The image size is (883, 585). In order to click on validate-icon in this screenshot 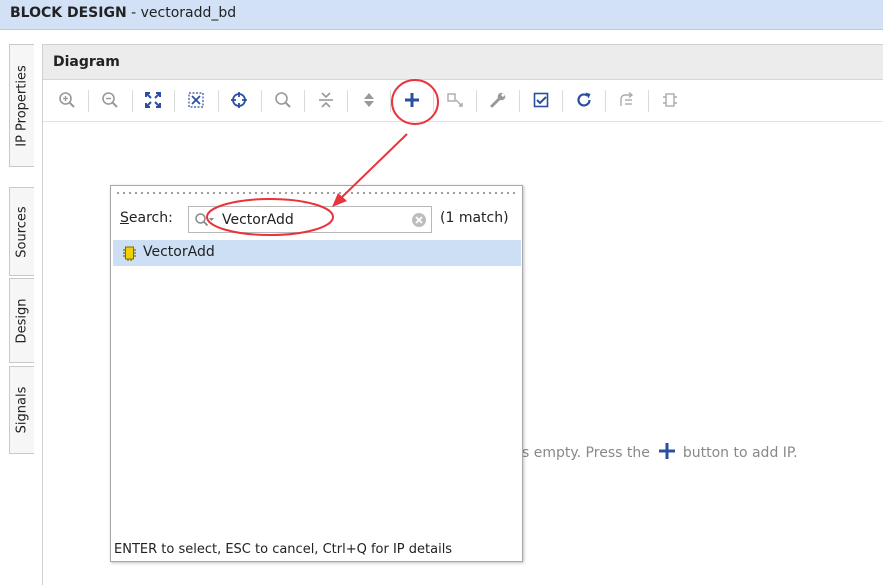, I will do `click(541, 100)`.